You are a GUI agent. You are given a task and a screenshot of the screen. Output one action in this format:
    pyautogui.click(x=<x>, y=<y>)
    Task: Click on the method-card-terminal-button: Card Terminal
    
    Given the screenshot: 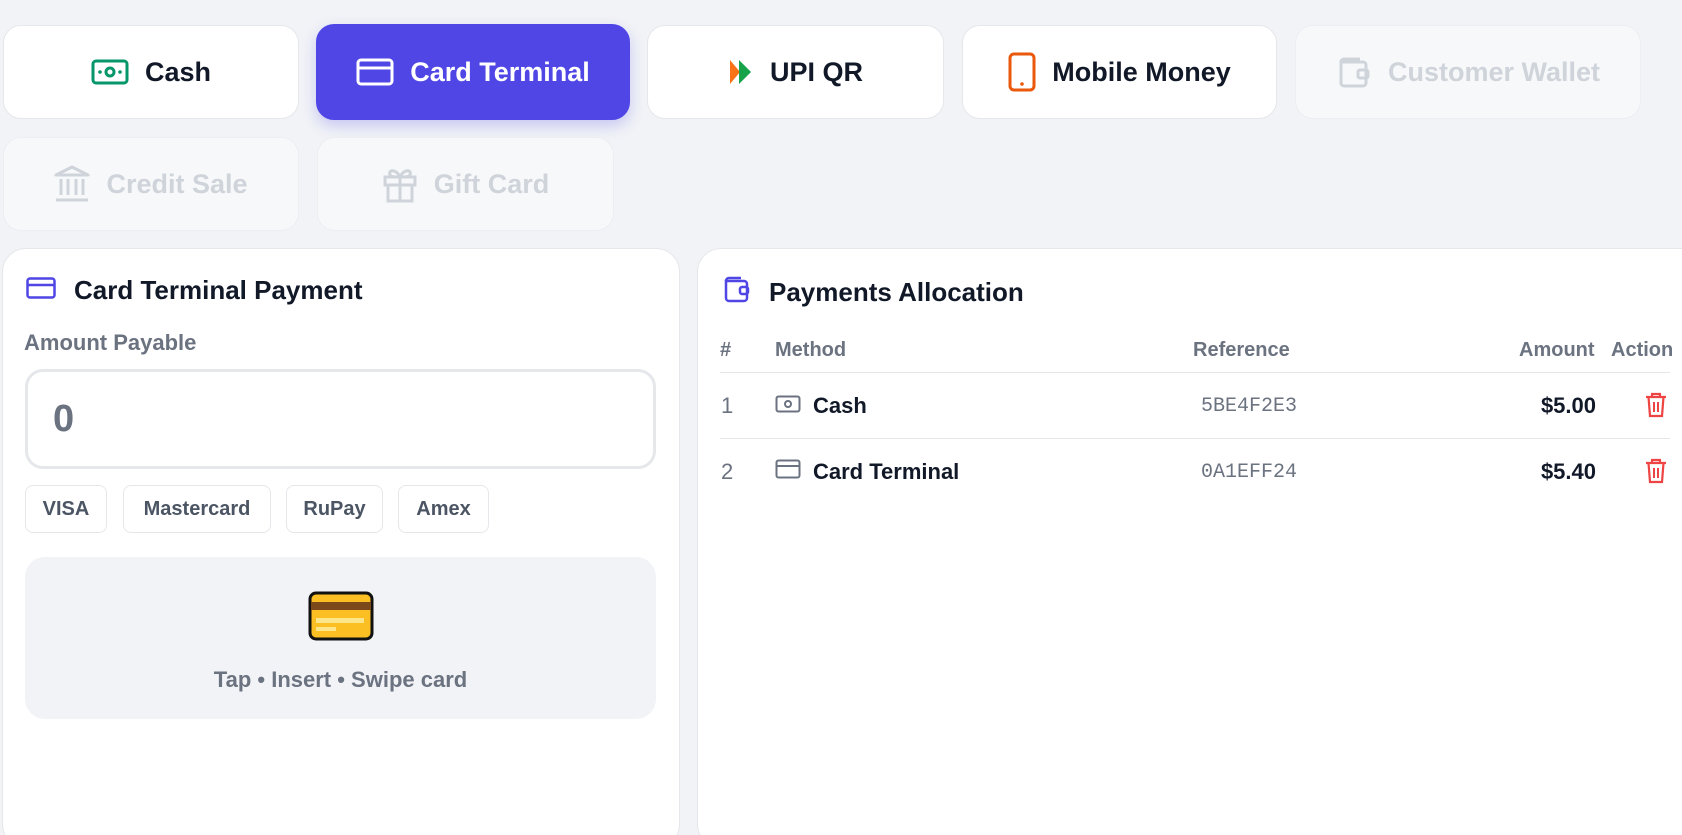 What is the action you would take?
    pyautogui.click(x=473, y=72)
    